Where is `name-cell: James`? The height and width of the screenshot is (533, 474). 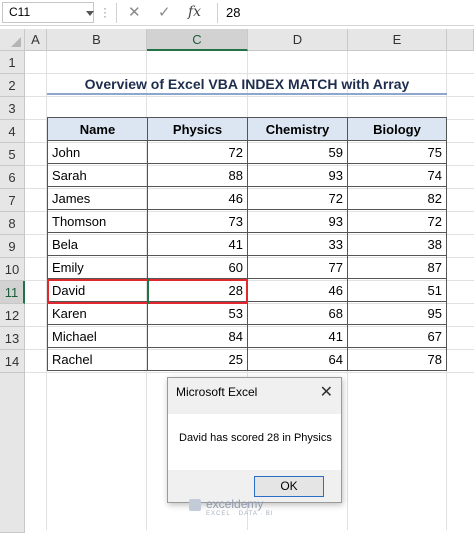 name-cell: James is located at coordinates (97, 198).